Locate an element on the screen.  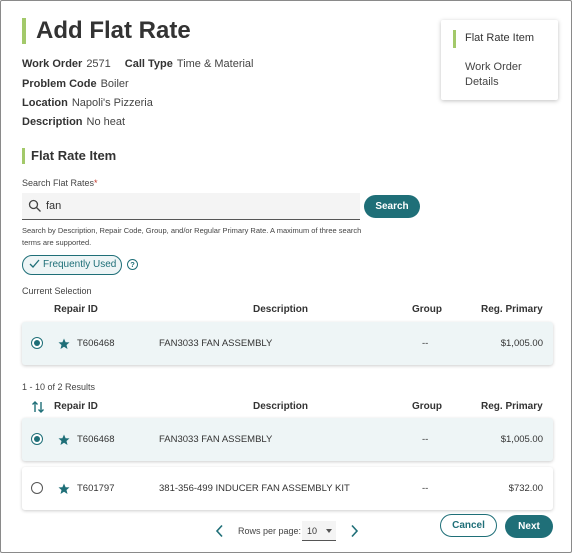
work-order-line: Work Order 2571 Call Type Time & Material is located at coordinates (138, 64).